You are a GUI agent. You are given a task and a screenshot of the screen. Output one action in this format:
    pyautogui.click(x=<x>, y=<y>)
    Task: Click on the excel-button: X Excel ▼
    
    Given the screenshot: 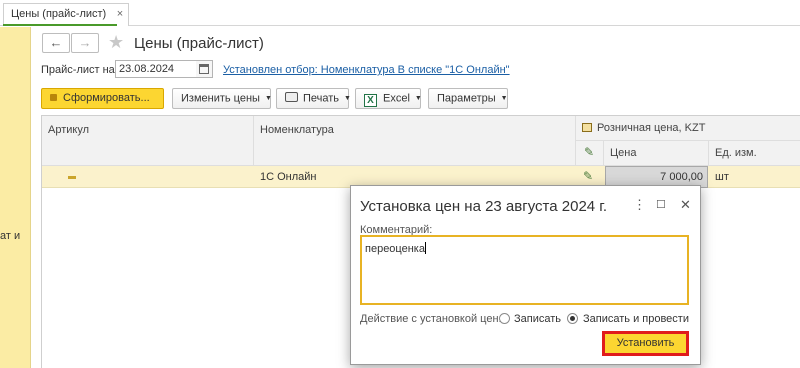 What is the action you would take?
    pyautogui.click(x=388, y=98)
    